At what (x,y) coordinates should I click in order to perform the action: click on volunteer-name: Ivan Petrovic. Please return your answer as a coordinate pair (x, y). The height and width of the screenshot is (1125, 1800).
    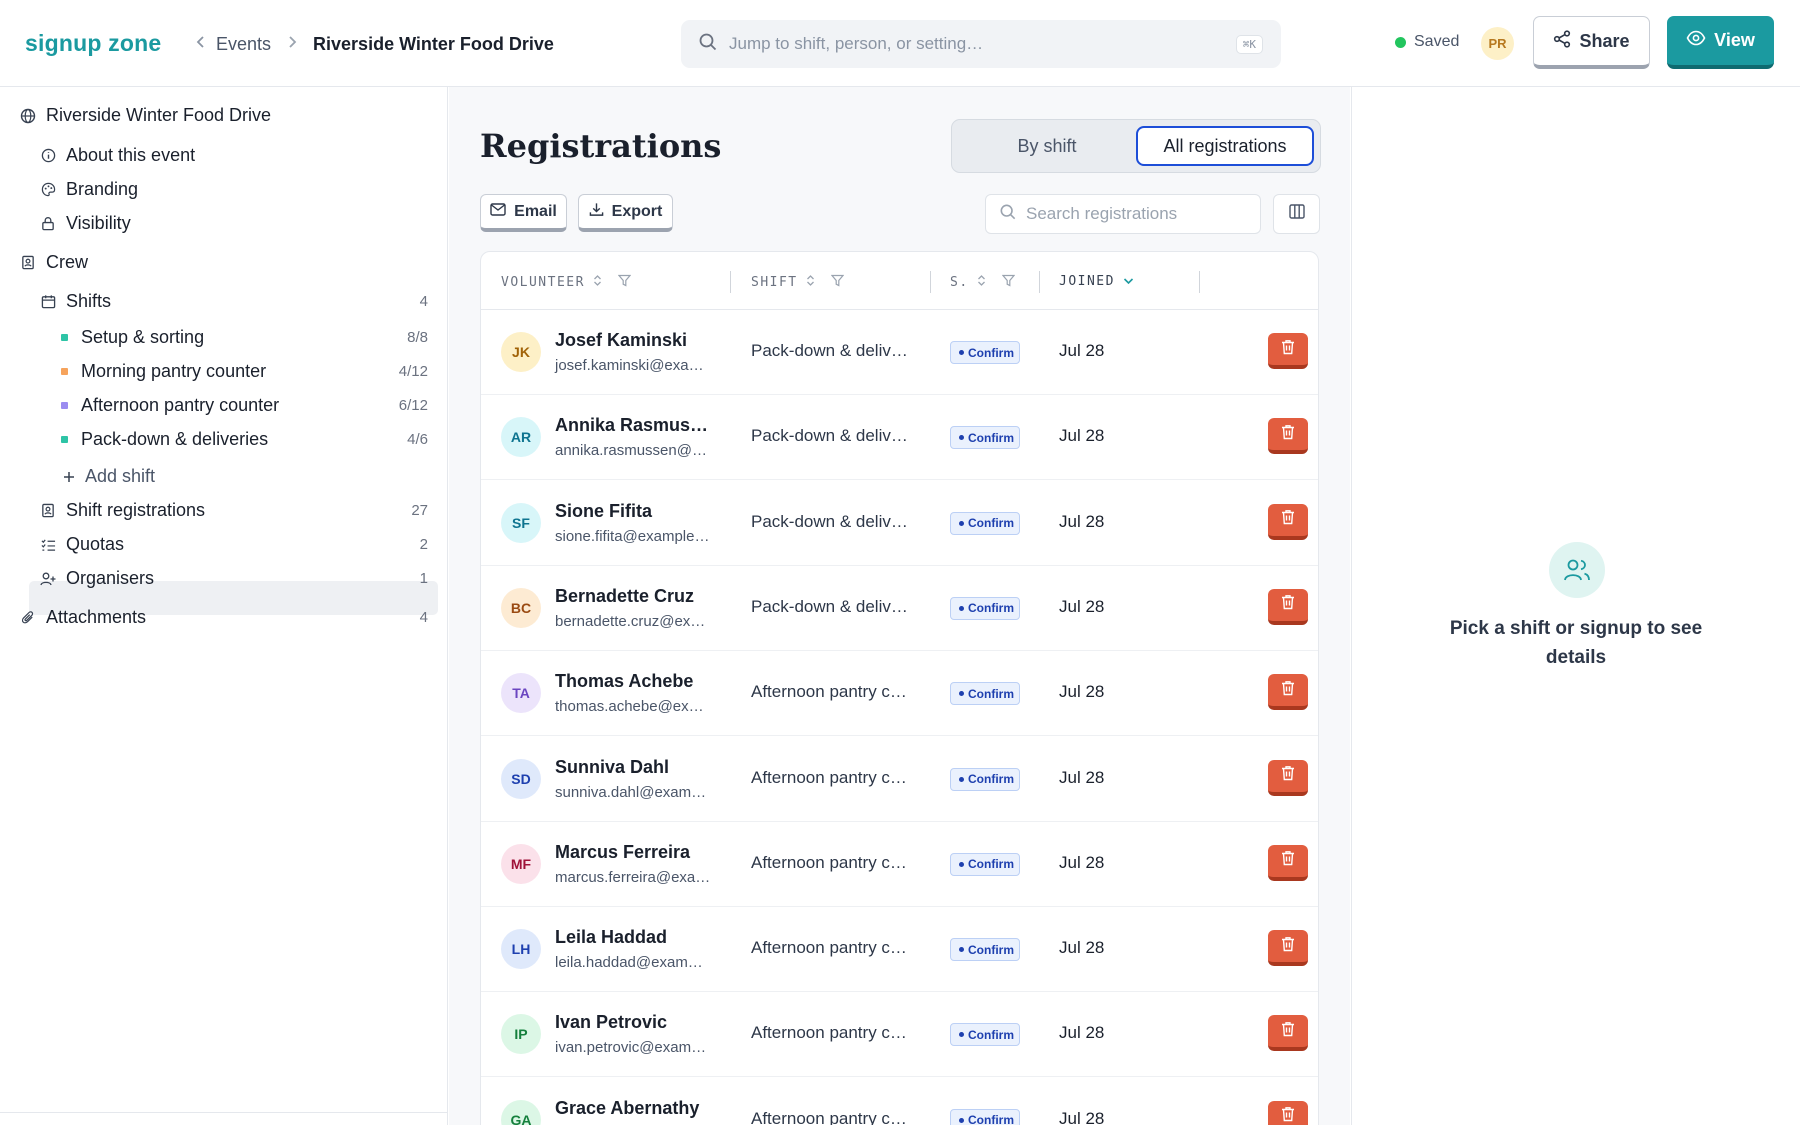
    Looking at the image, I should click on (611, 1022).